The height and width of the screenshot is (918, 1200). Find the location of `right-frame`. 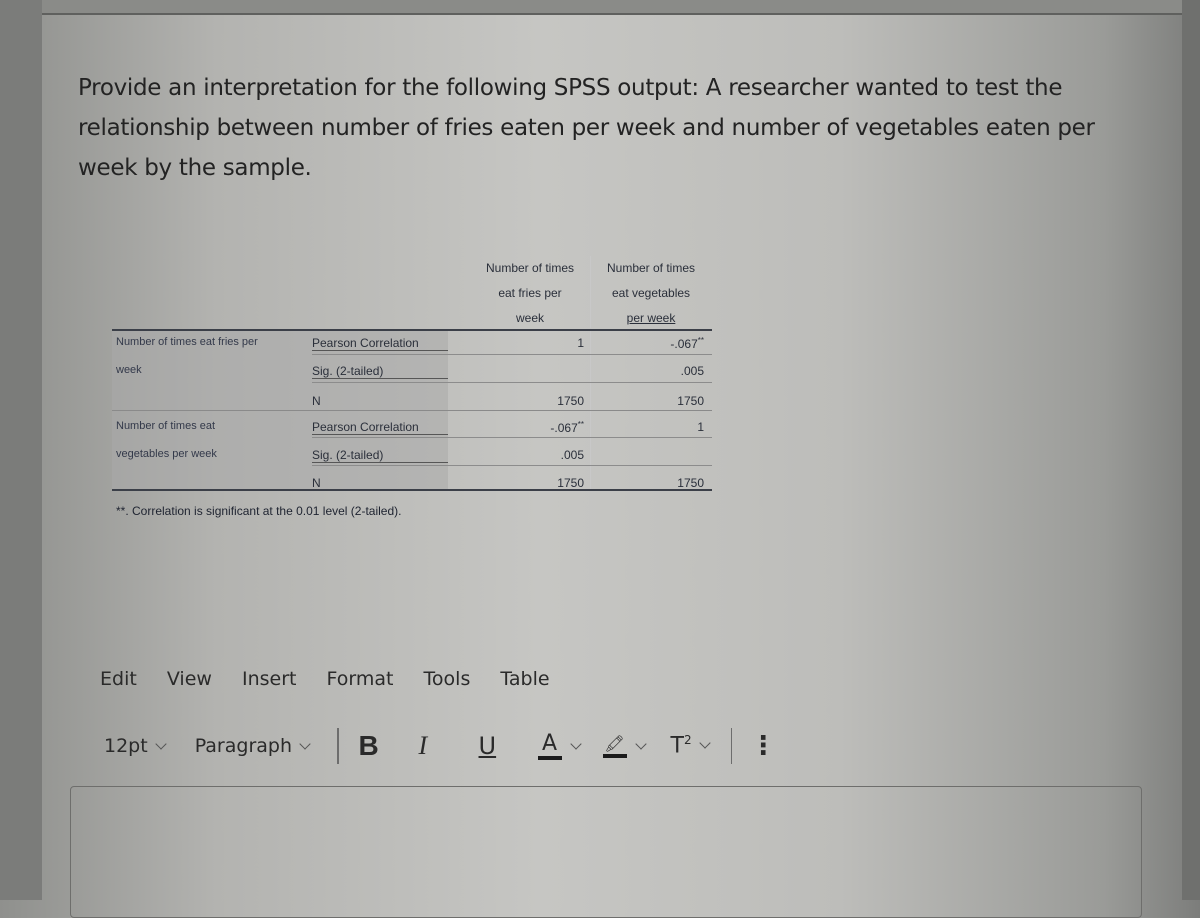

right-frame is located at coordinates (1191, 450).